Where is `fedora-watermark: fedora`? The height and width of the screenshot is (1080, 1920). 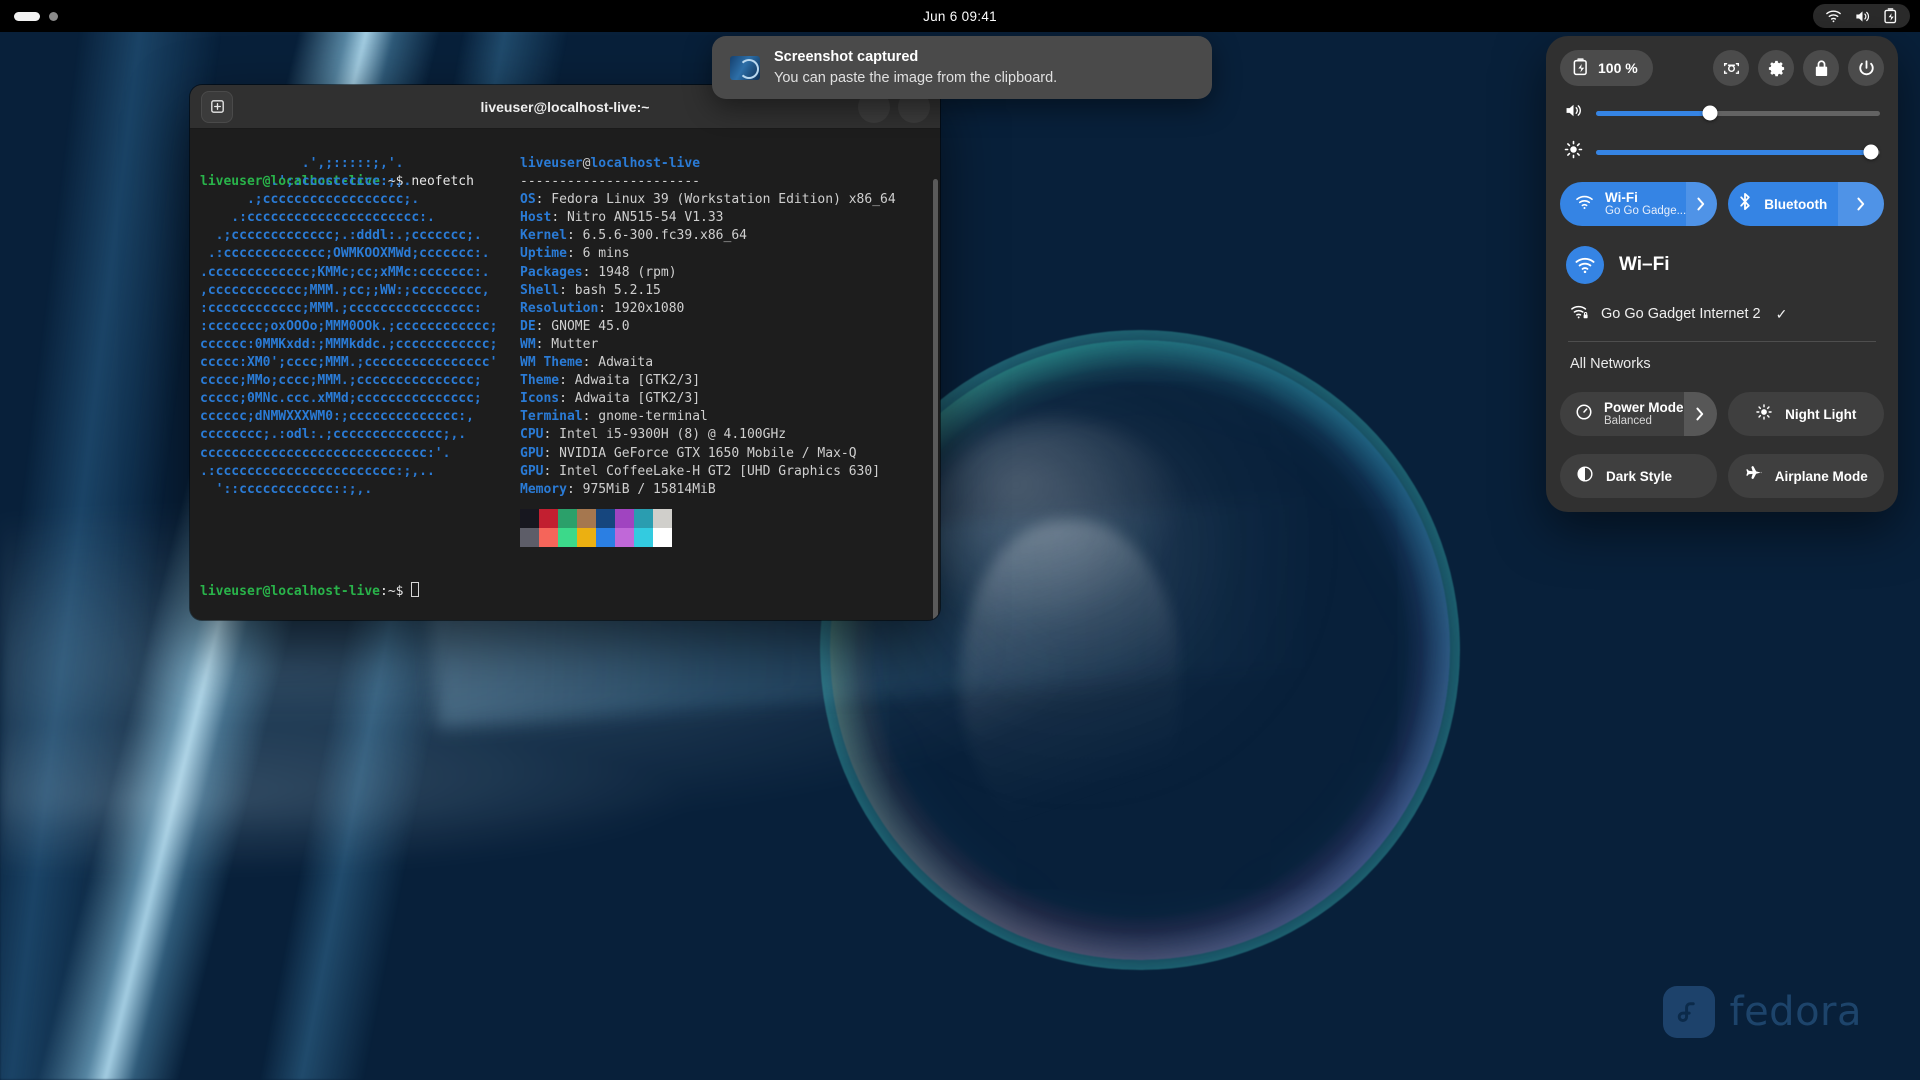 fedora-watermark: fedora is located at coordinates (1762, 1012).